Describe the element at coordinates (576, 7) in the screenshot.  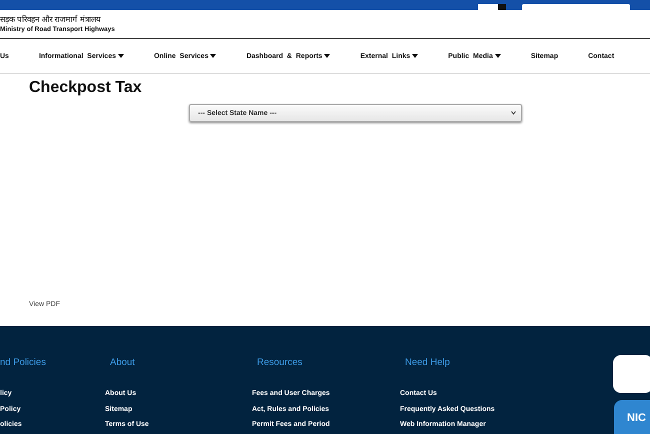
I see `search-field` at that location.